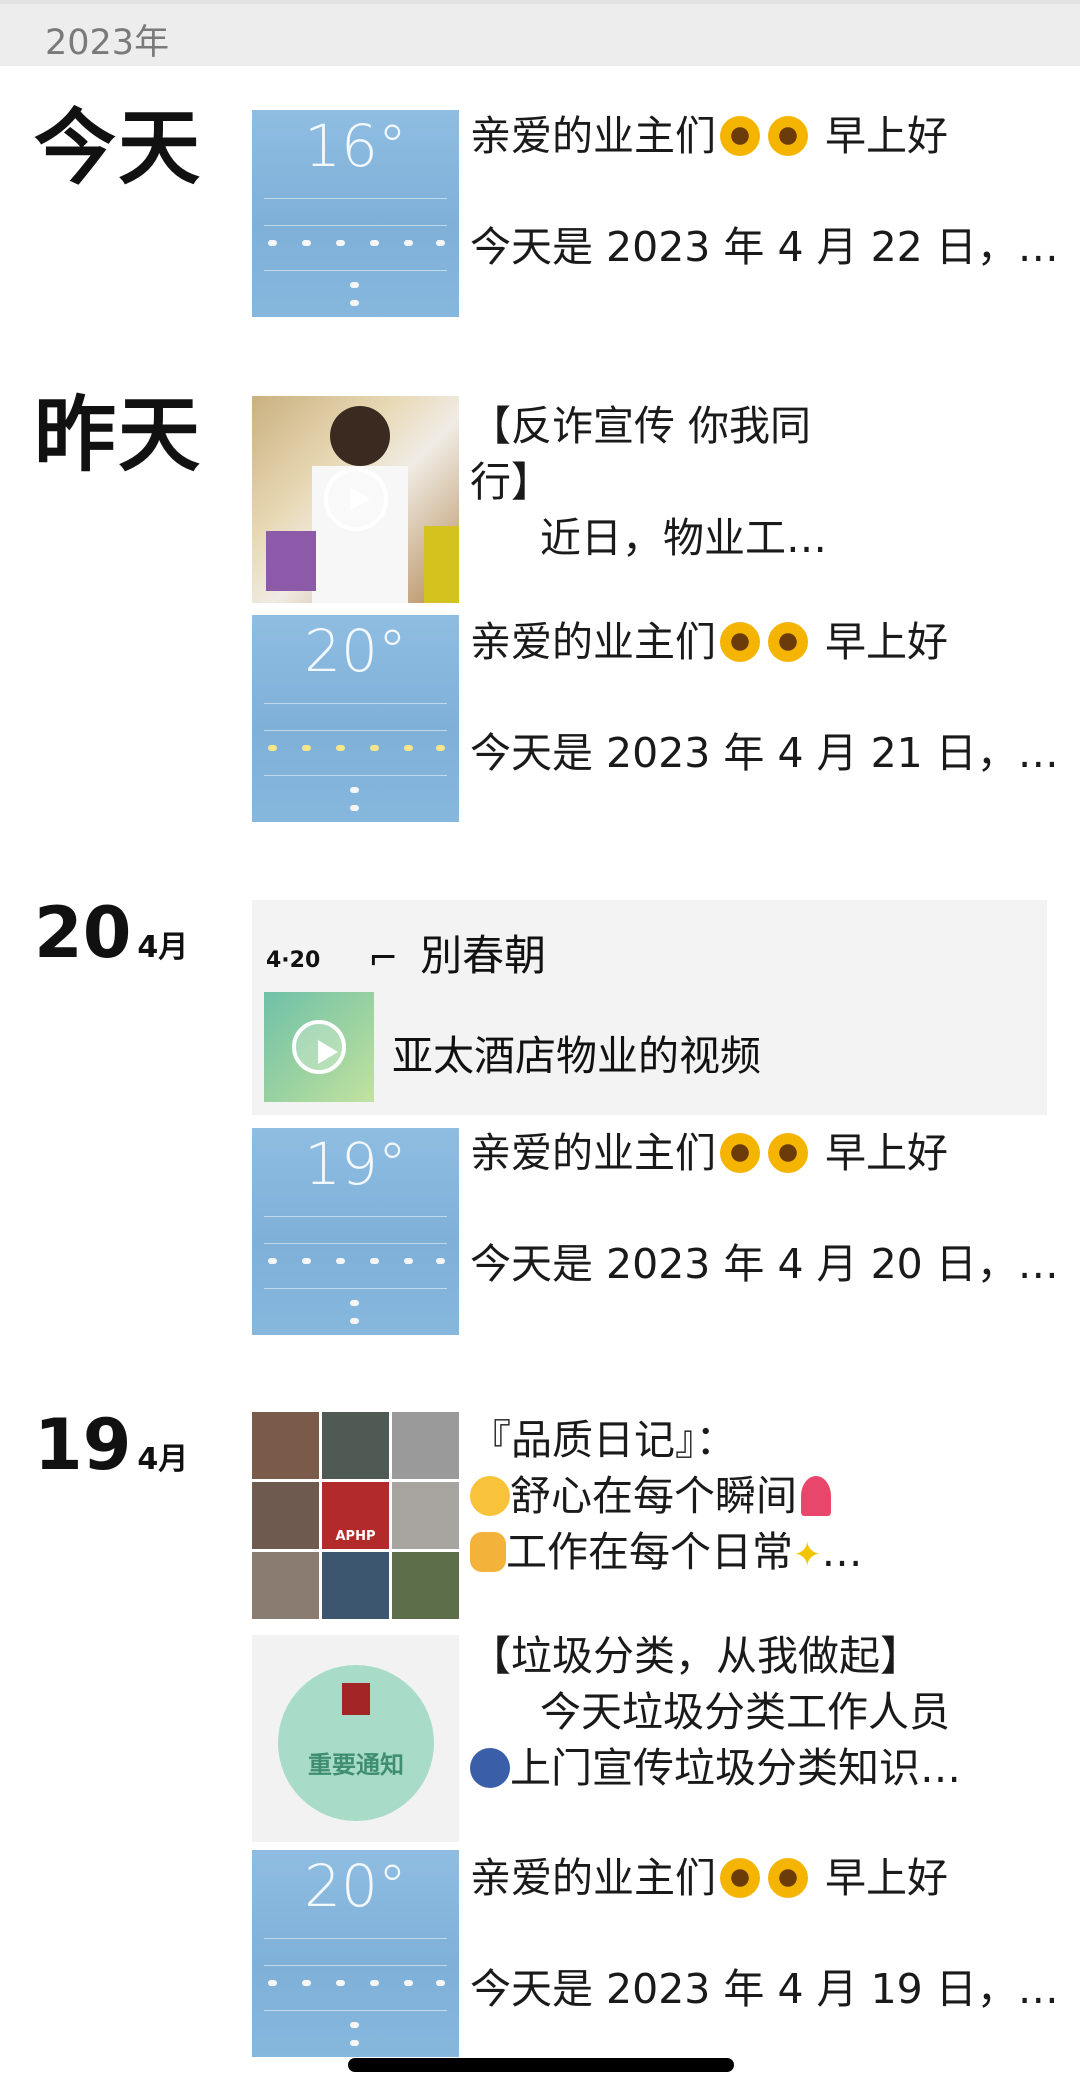 The image size is (1080, 2092). I want to click on tulip-icon, so click(816, 1496).